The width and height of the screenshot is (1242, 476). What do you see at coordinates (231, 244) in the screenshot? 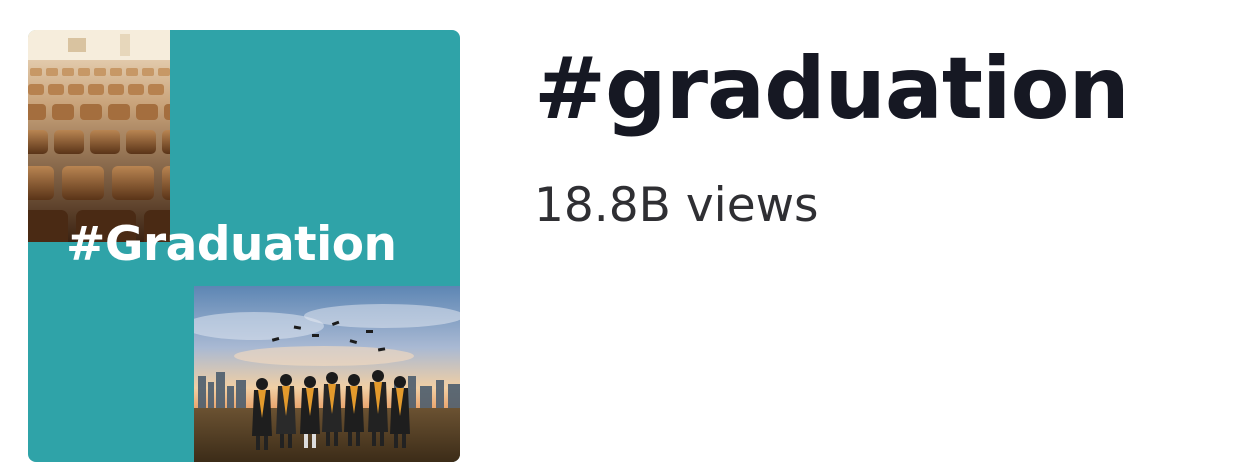
I see `cover-hashtag-text: #Graduation` at bounding box center [231, 244].